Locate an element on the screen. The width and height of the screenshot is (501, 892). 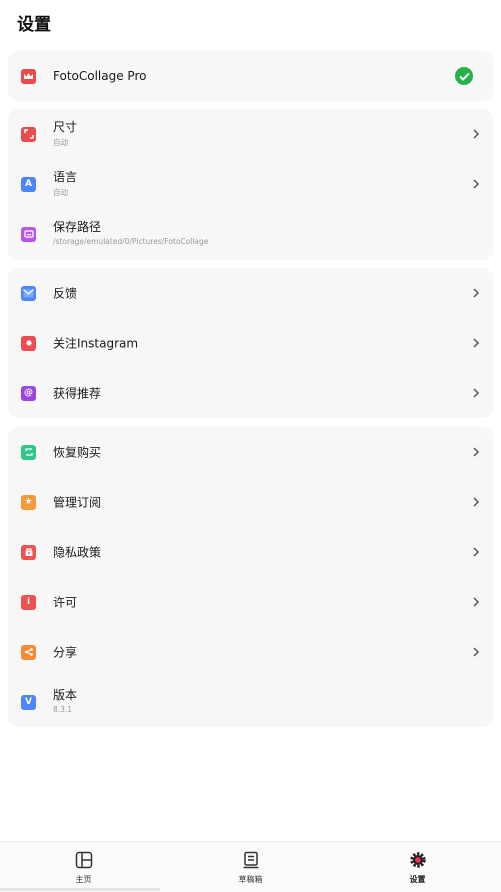
subscription-icon: ★ is located at coordinates (28, 502).